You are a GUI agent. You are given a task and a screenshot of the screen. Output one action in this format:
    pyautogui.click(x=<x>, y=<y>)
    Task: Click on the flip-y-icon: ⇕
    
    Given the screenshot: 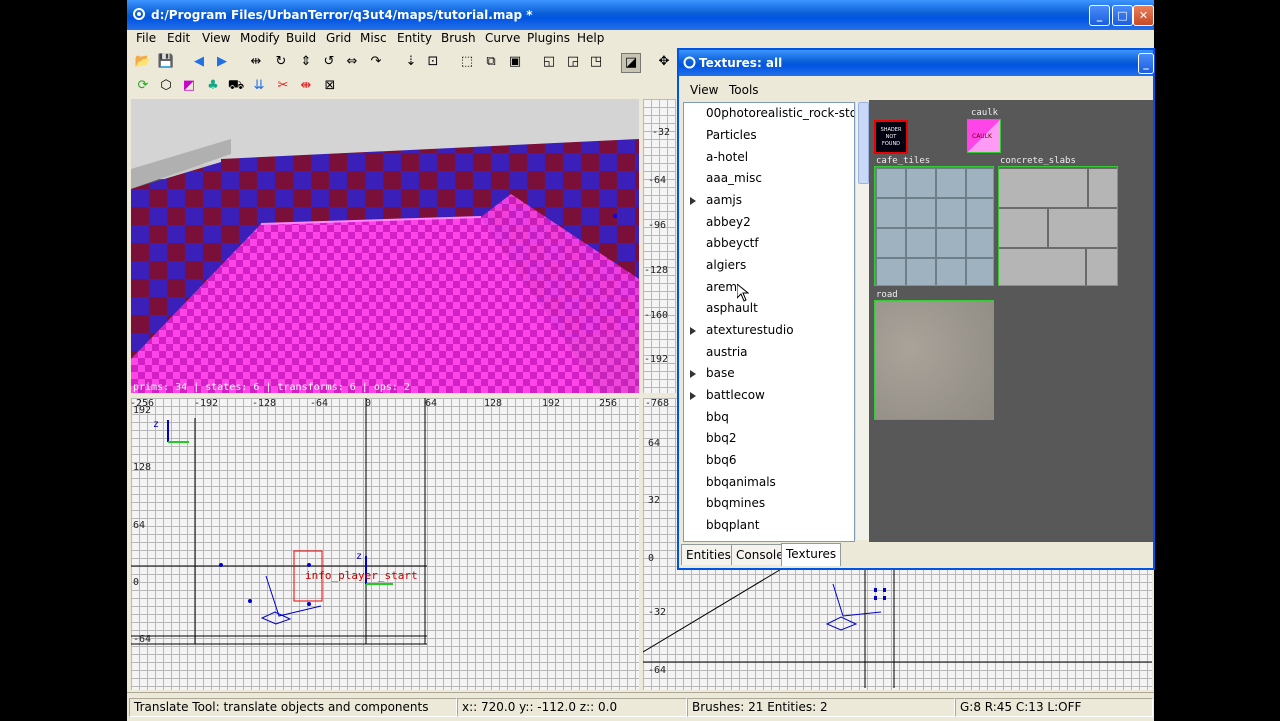 What is the action you would take?
    pyautogui.click(x=306, y=62)
    